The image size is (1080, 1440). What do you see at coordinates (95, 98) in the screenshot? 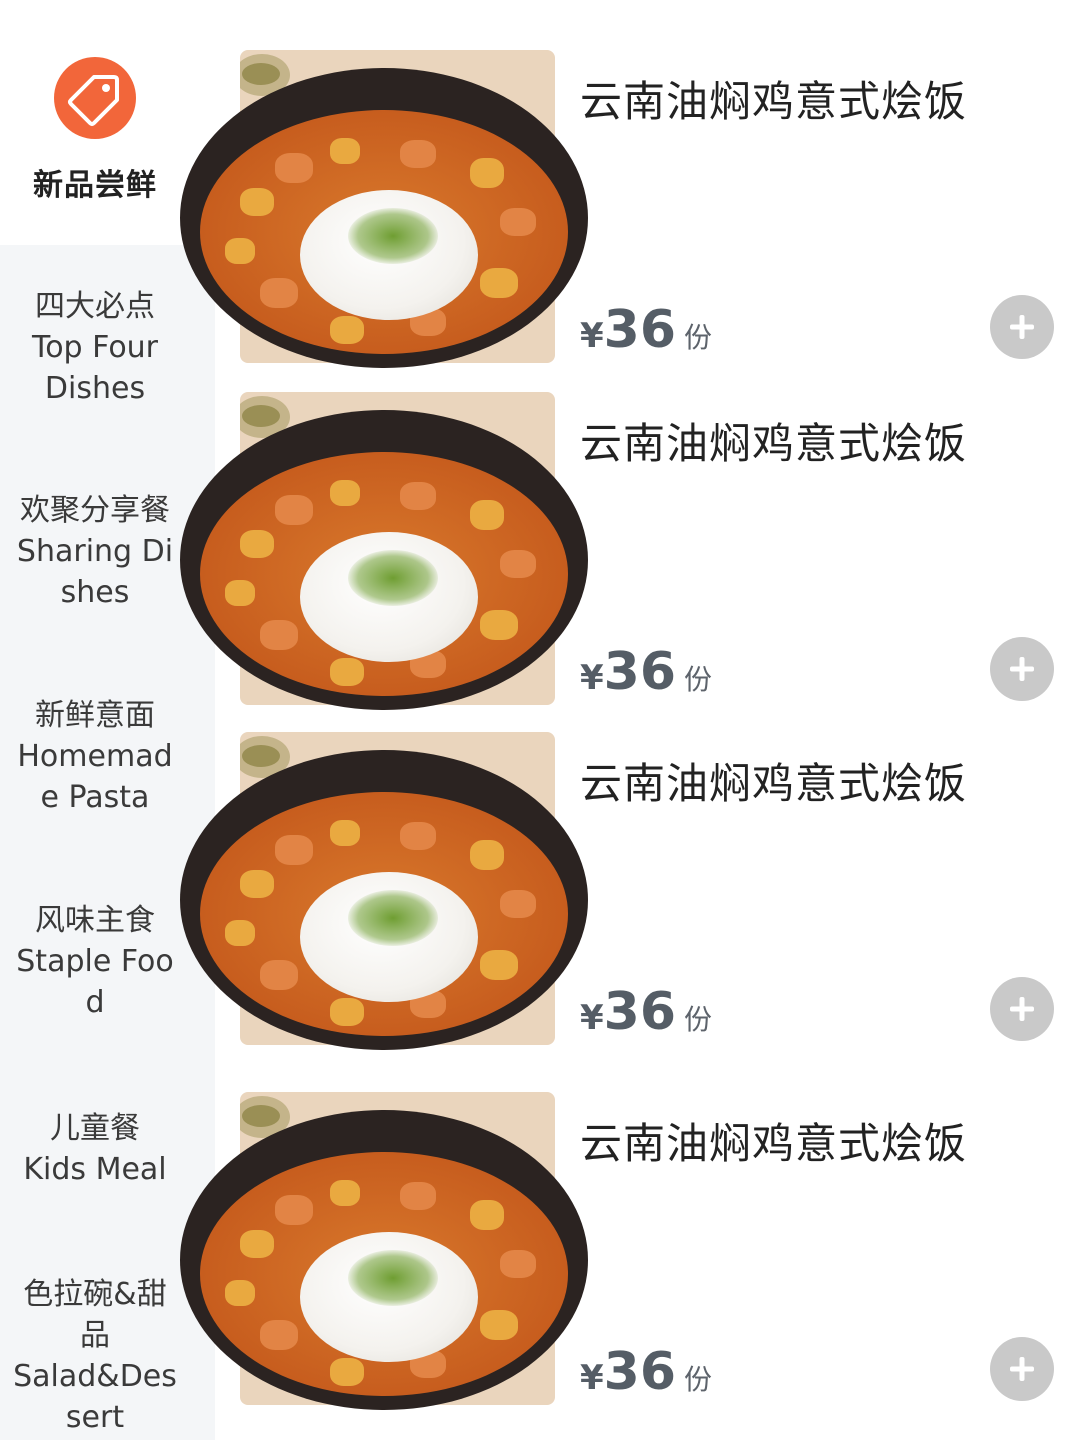
I see `price-tag-icon` at bounding box center [95, 98].